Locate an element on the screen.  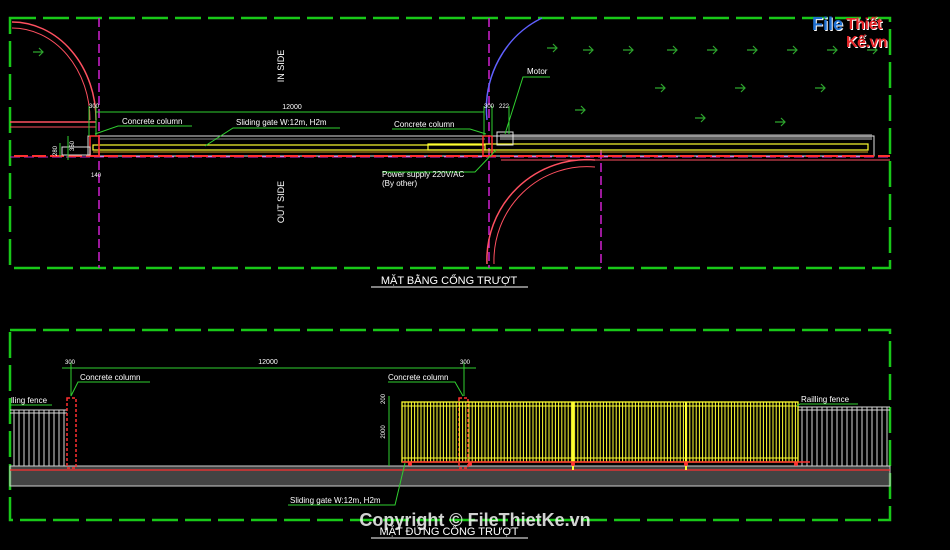
plan-gate-stored is located at coordinates (648, 147).